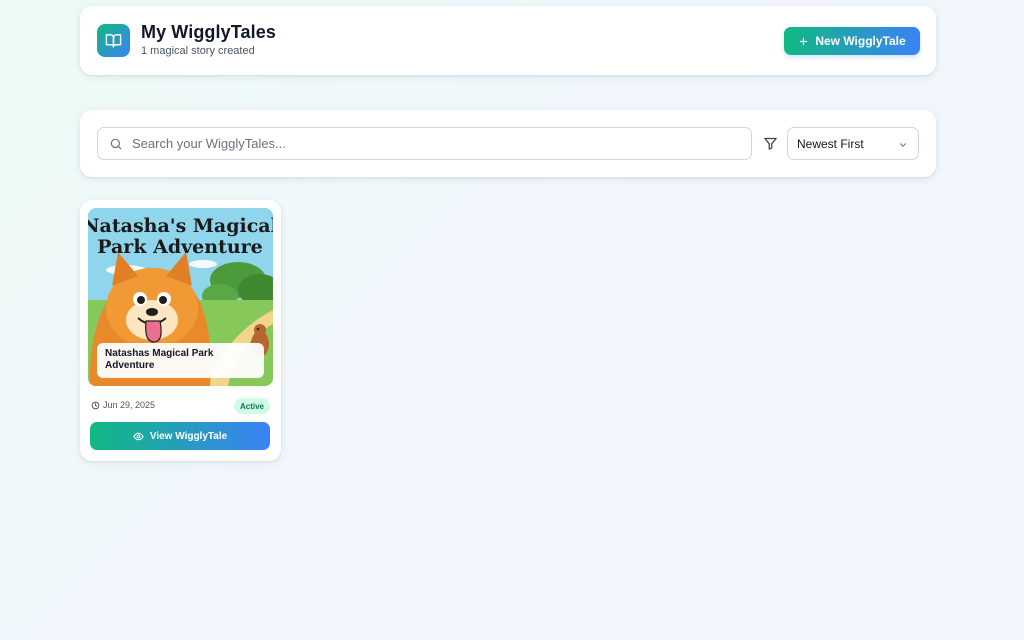  I want to click on cover-title-line-2: Park Adventure, so click(180, 247).